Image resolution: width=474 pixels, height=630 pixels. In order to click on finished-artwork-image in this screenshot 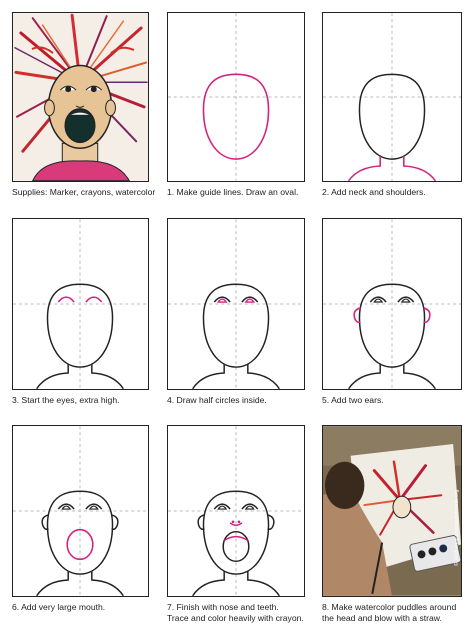, I will do `click(80, 97)`.